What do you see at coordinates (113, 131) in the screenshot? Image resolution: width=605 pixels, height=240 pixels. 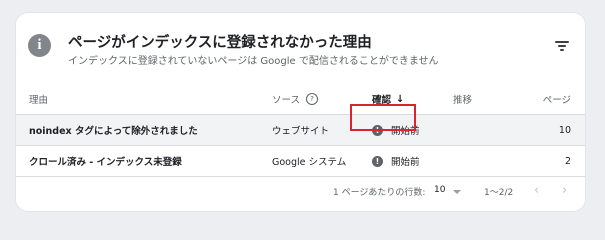 I see `row-reason: noindex タグによって除外されました` at bounding box center [113, 131].